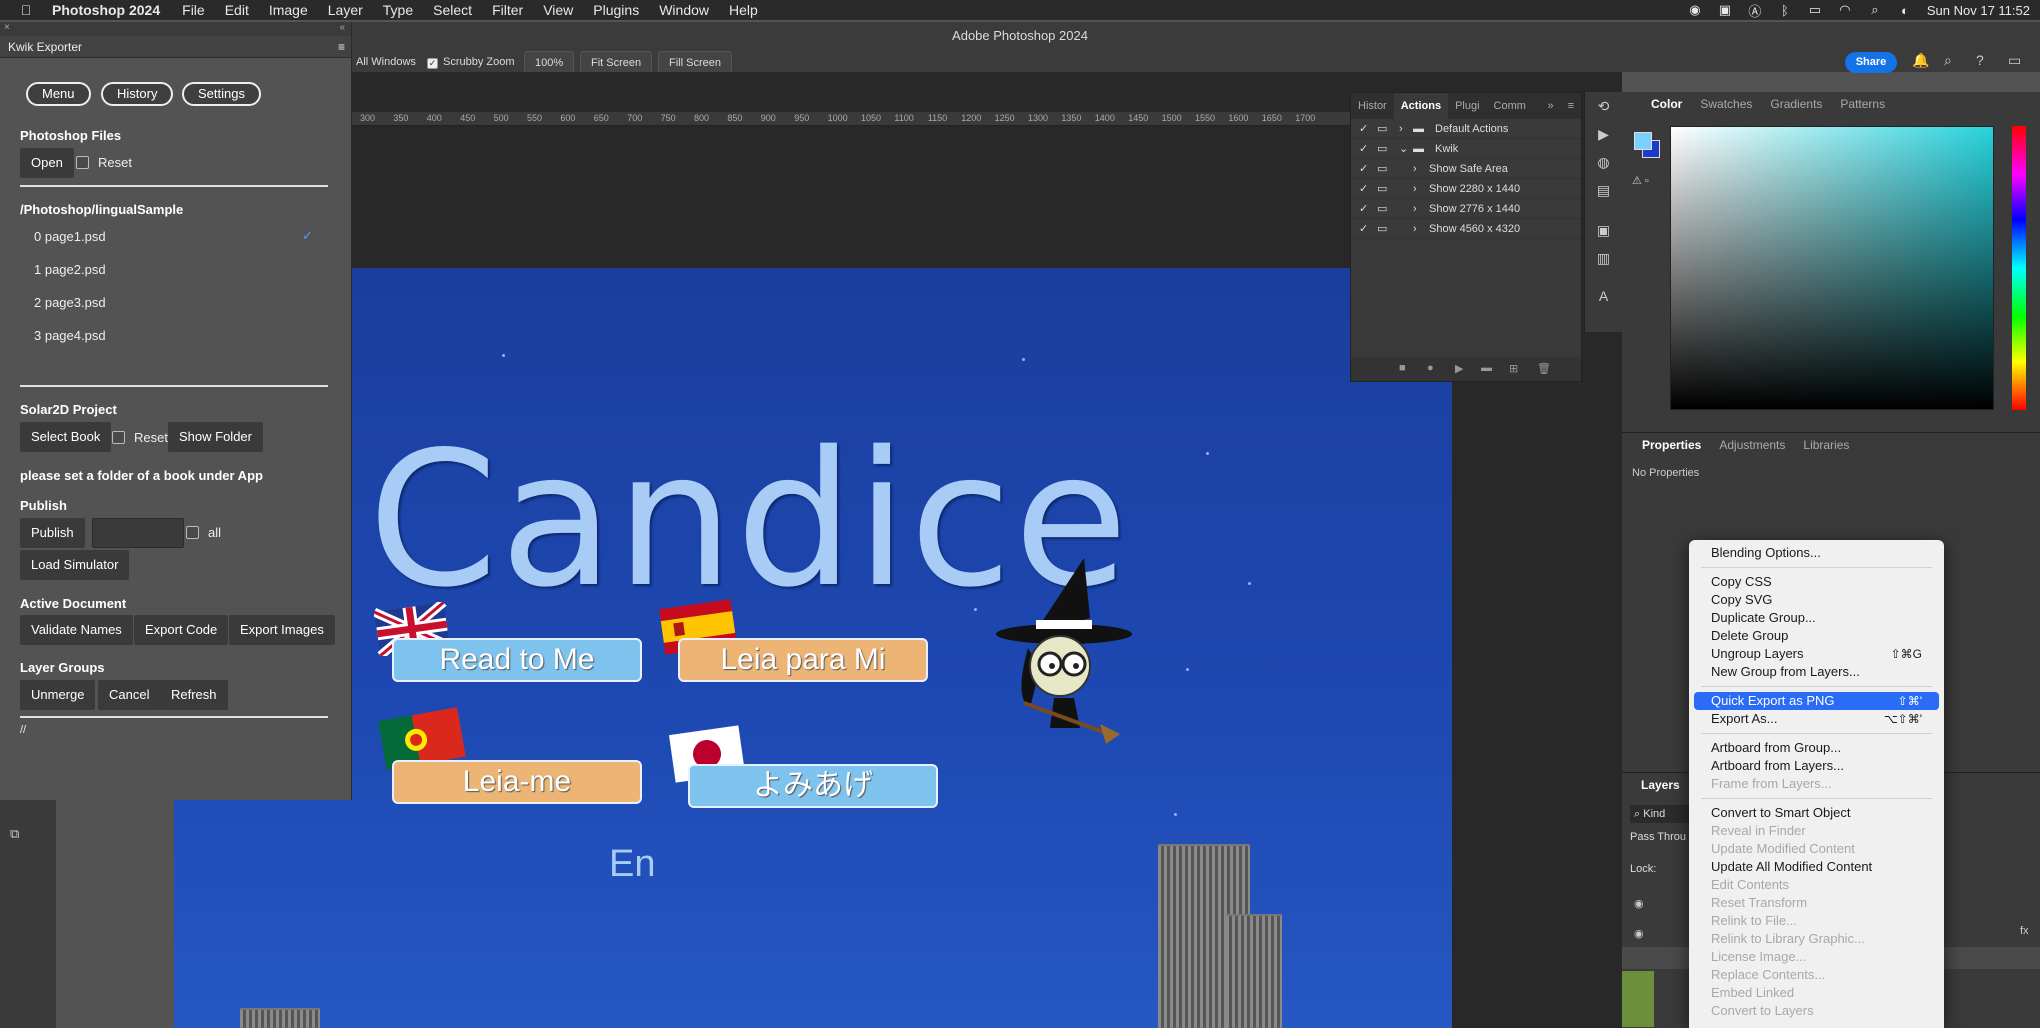 The image size is (2040, 1028). I want to click on tab-adjustments: Adjustments, so click(1752, 445).